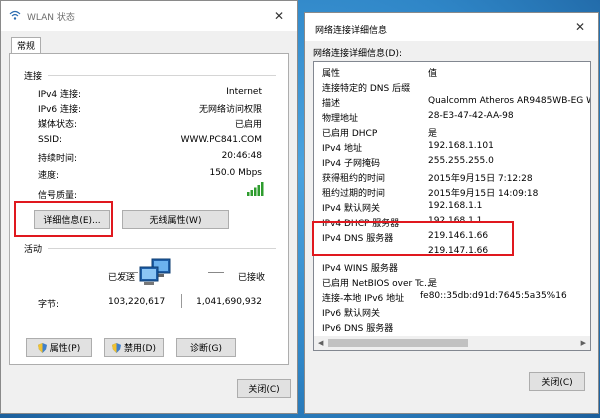 Image resolution: width=600 pixels, height=418 pixels. What do you see at coordinates (446, 192) in the screenshot?
I see `list-item: 租约过期的时间 2015年9月15日 14:09:18` at bounding box center [446, 192].